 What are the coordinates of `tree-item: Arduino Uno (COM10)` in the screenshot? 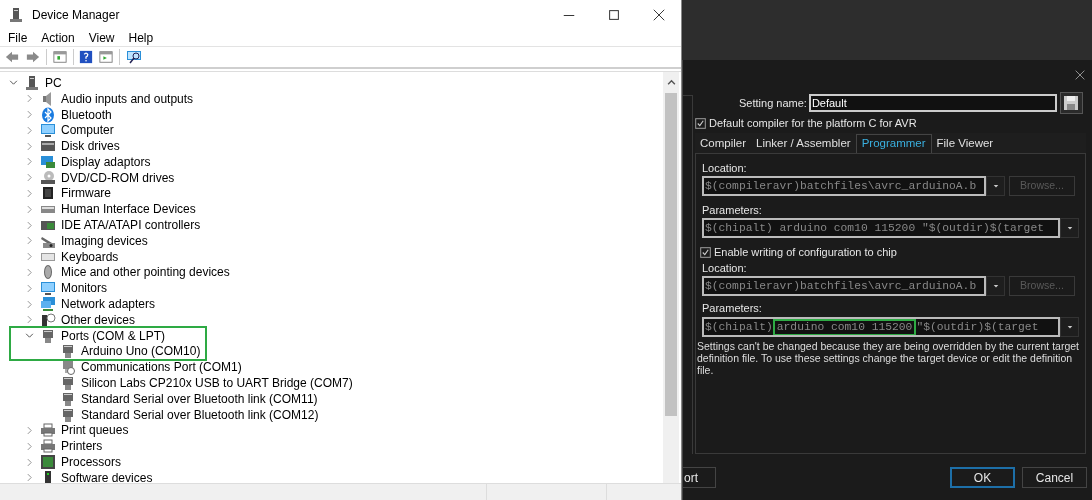 It's located at (141, 351).